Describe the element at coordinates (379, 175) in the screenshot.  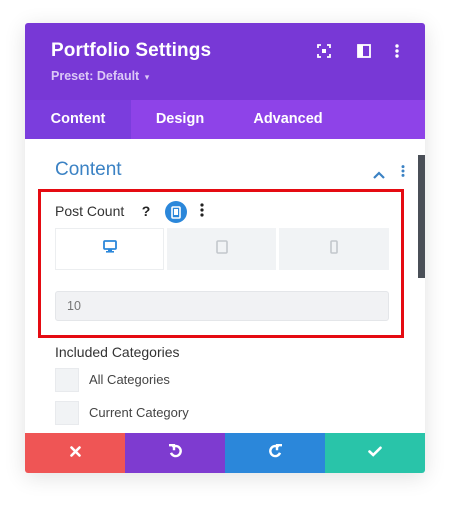
I see `chevron-up-icon` at that location.